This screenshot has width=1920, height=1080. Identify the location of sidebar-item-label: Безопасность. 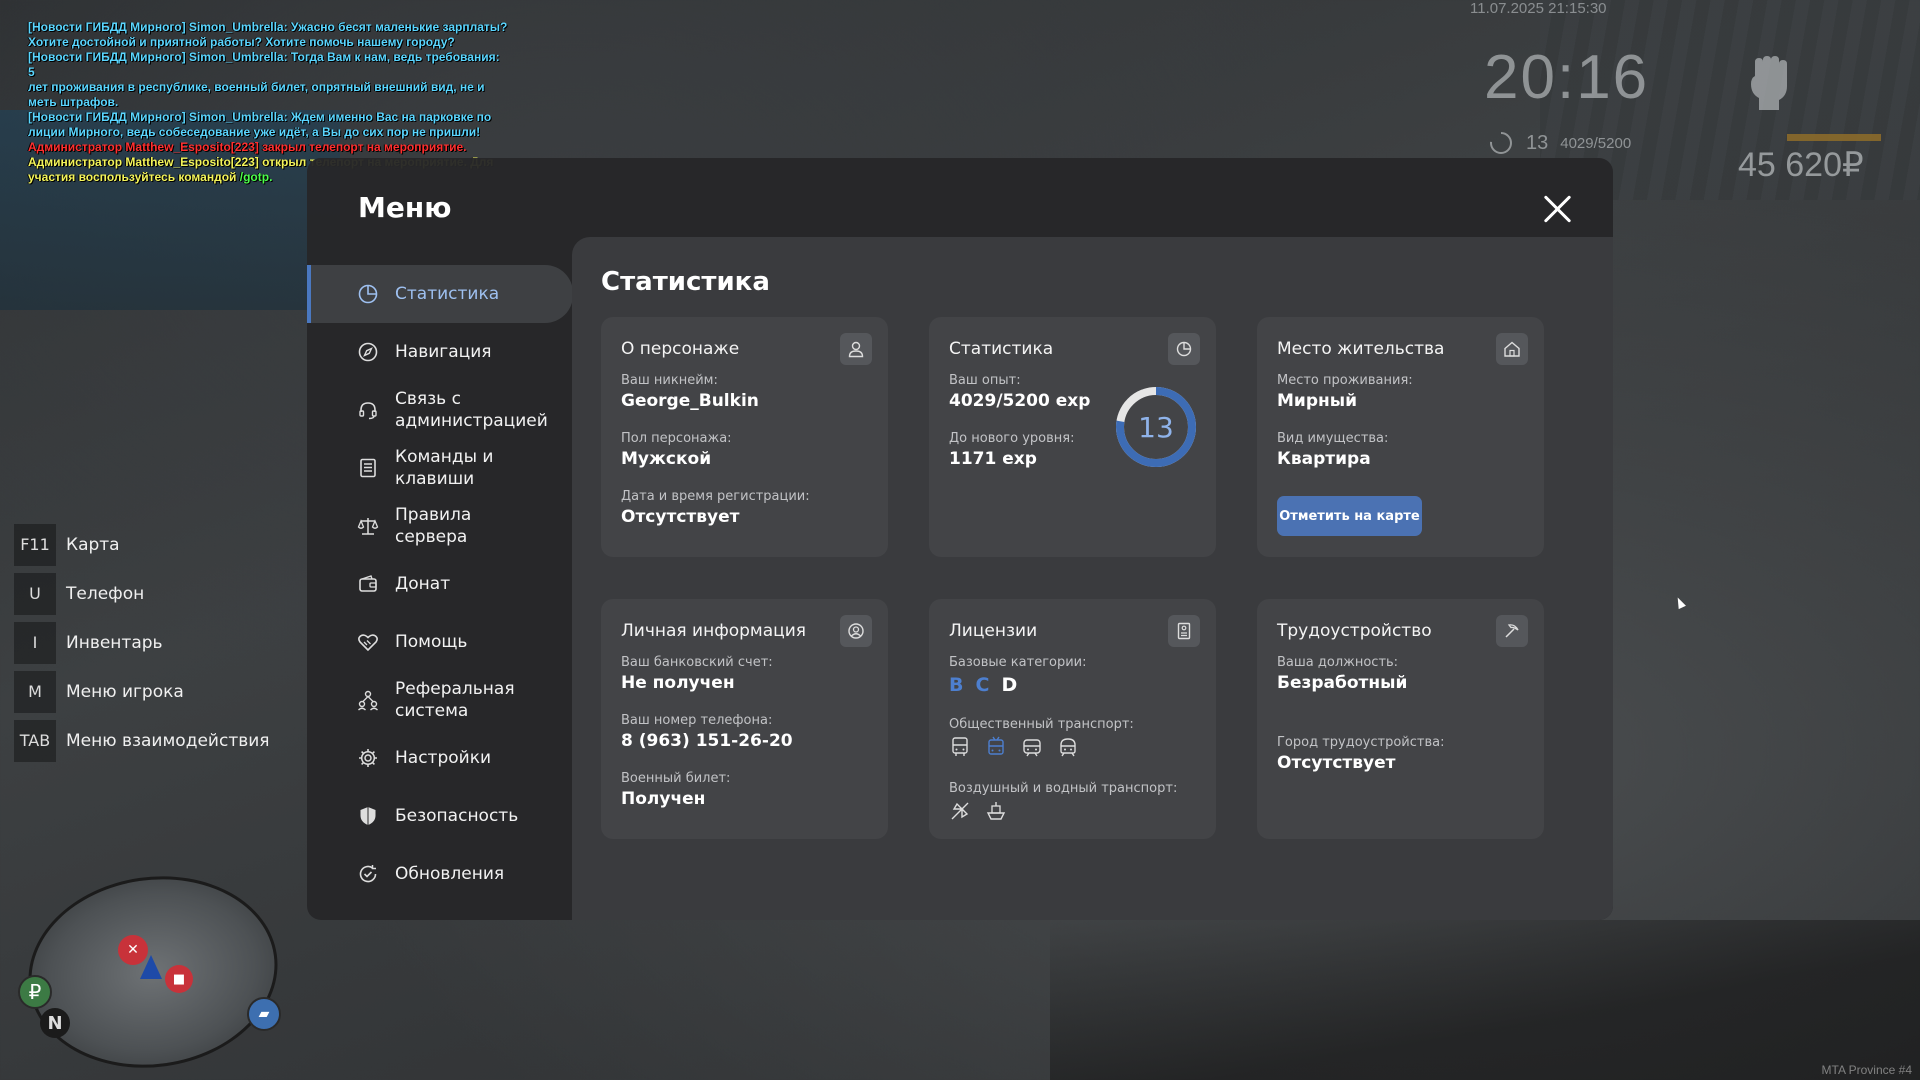
(457, 816).